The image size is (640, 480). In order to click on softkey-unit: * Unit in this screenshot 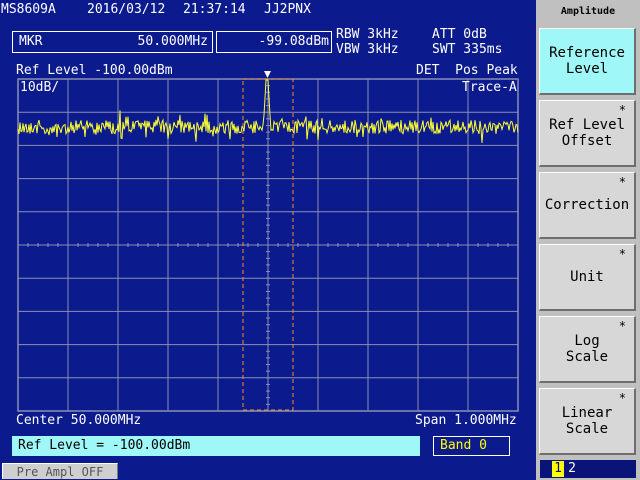, I will do `click(587, 277)`.